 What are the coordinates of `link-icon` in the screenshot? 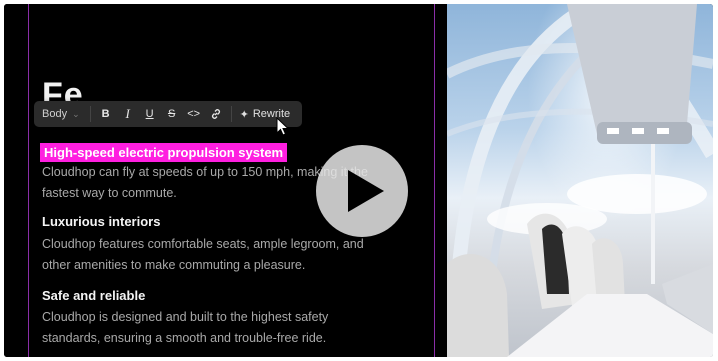 It's located at (215, 114).